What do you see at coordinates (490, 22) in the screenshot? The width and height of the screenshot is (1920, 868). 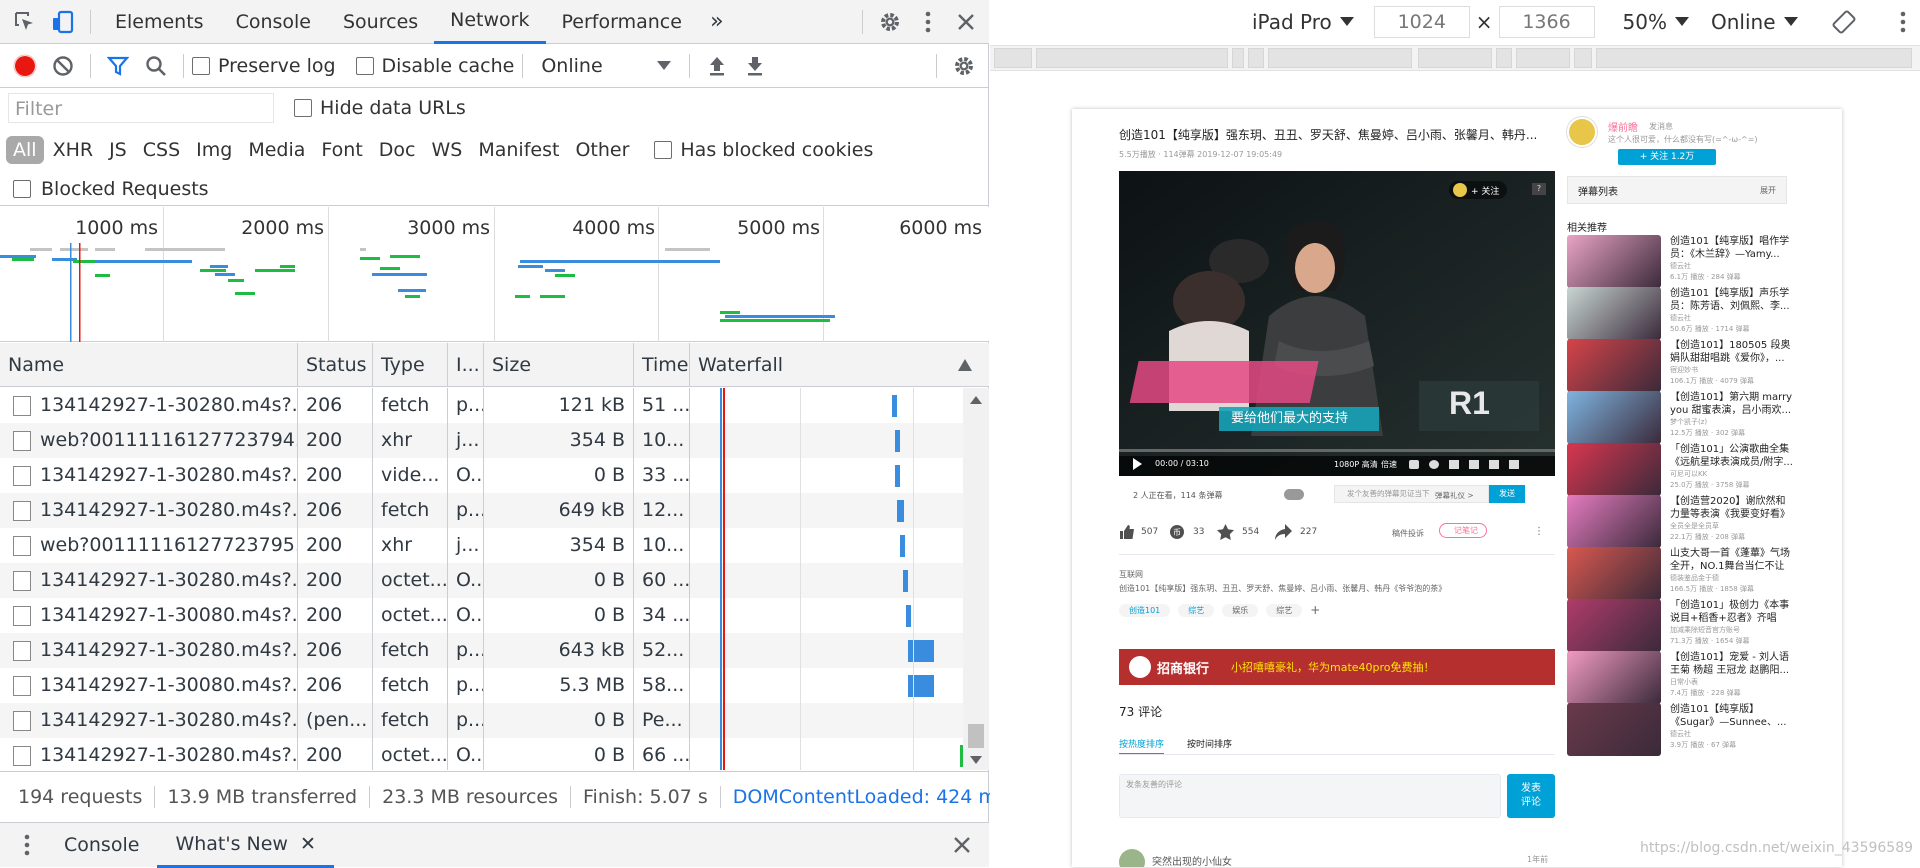 I see `tab-network: Network` at bounding box center [490, 22].